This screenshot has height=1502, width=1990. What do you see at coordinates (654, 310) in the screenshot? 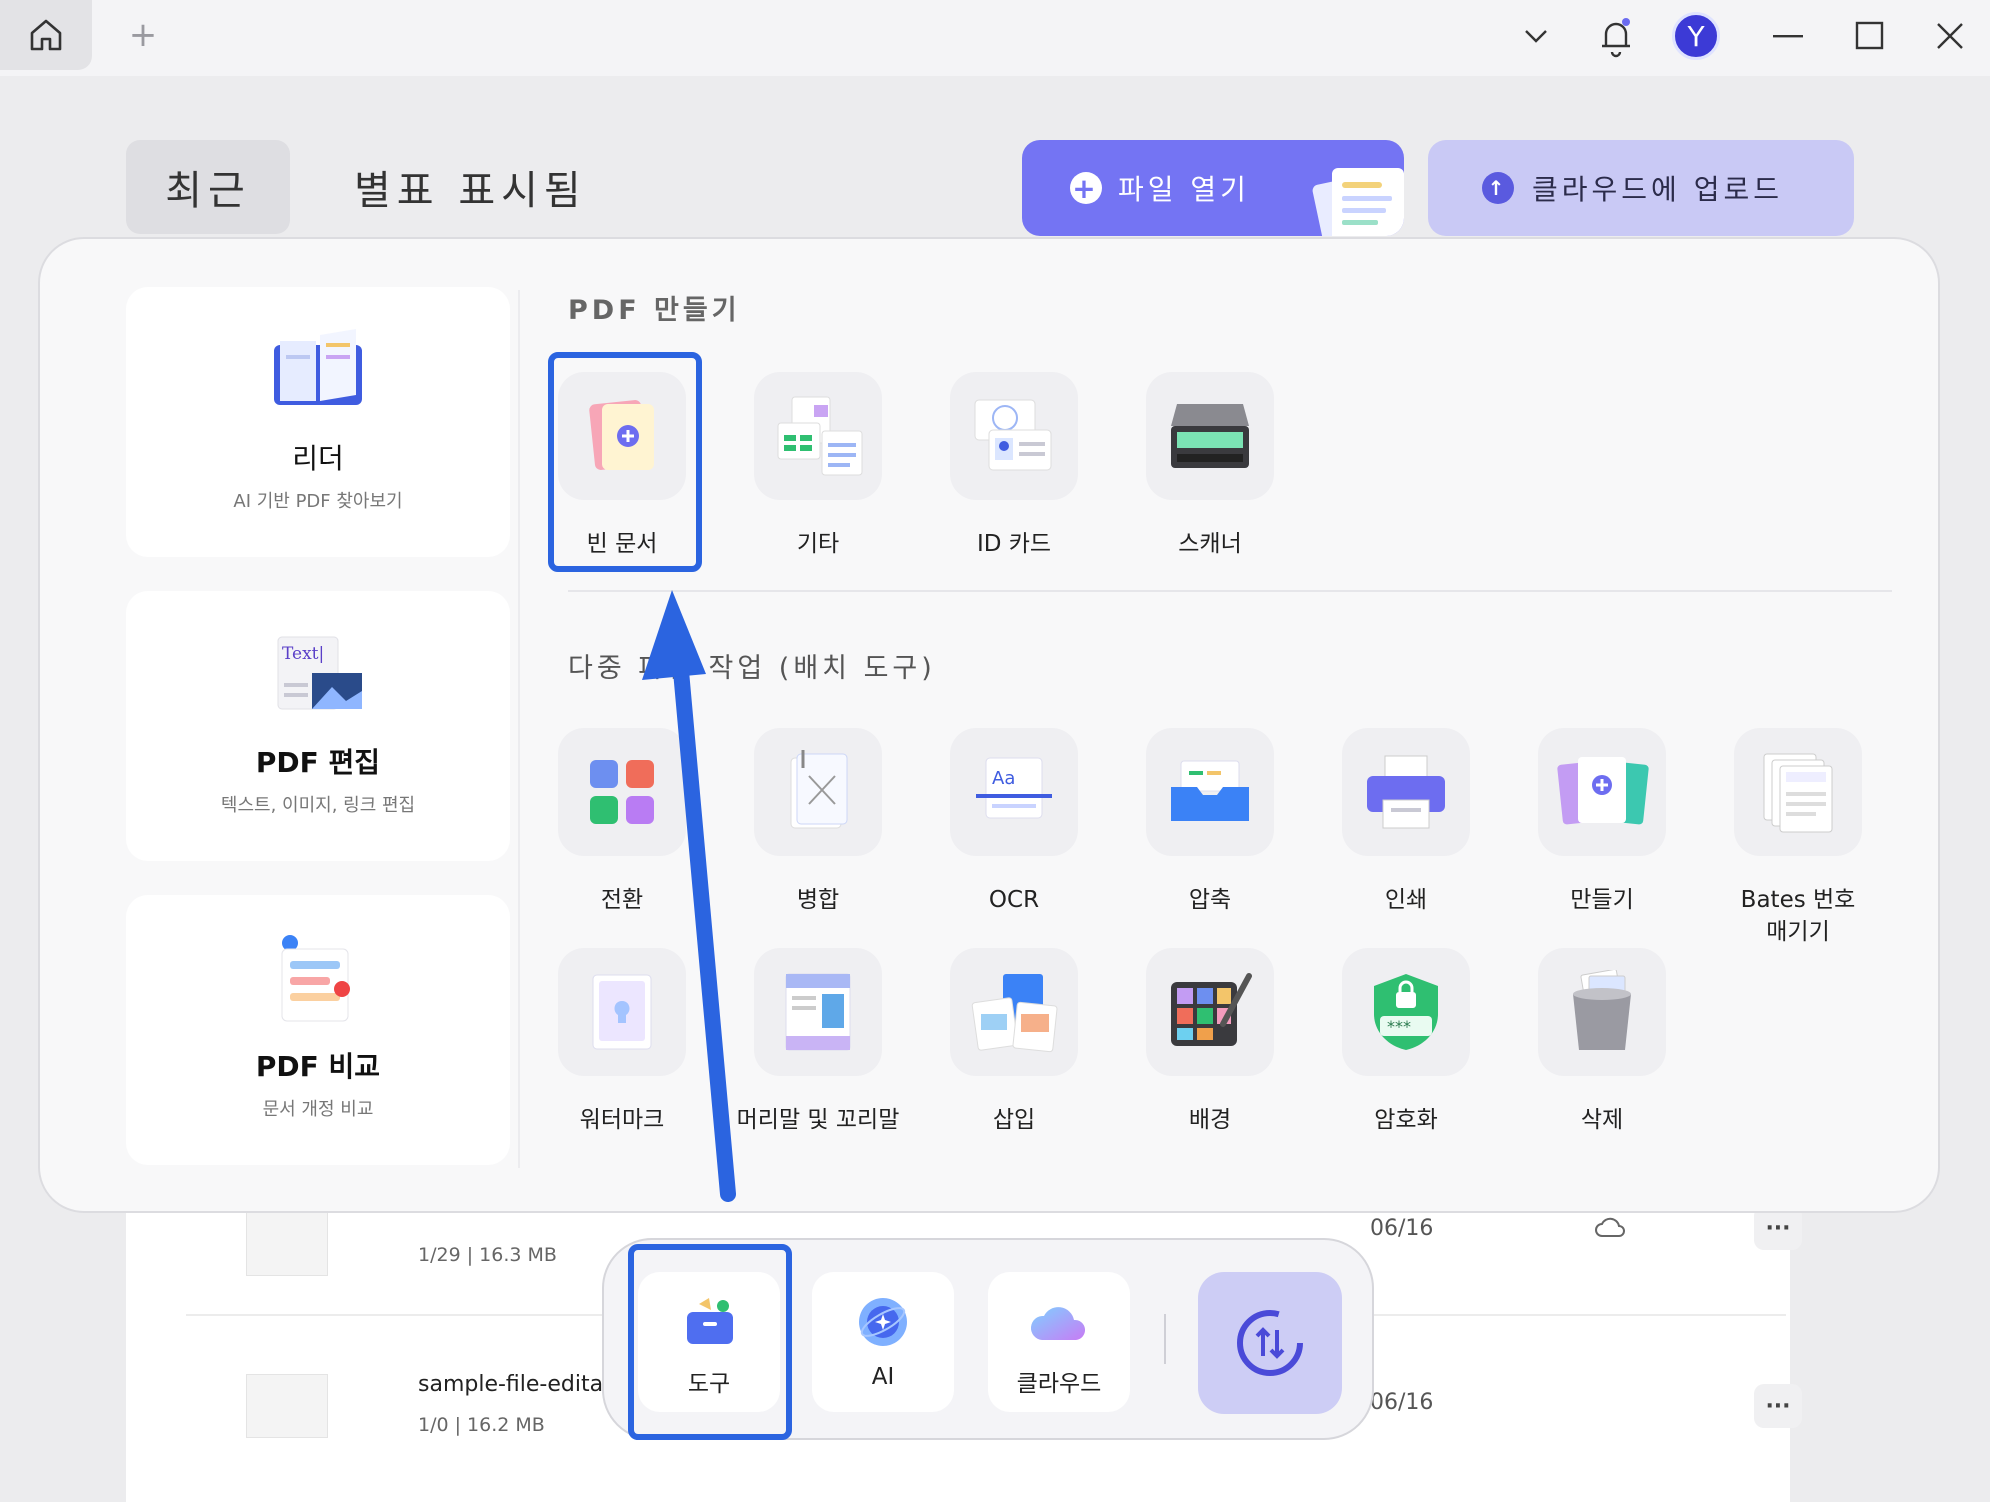
I see `create-section-title: PDF 만들기` at bounding box center [654, 310].